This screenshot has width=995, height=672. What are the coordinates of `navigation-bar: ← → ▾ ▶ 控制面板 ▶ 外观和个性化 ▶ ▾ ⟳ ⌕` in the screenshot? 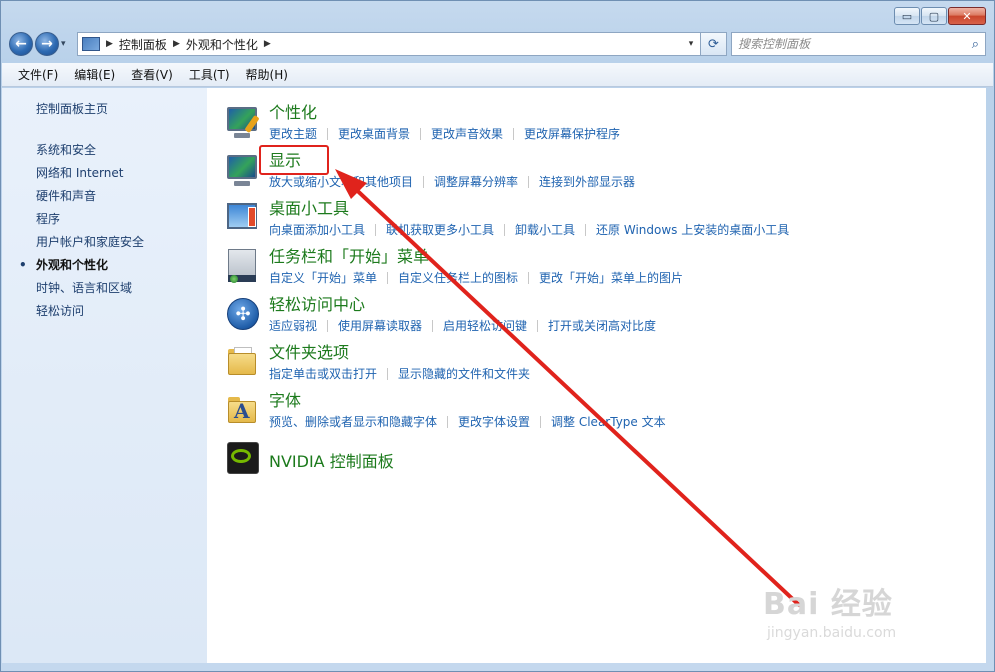 It's located at (497, 44).